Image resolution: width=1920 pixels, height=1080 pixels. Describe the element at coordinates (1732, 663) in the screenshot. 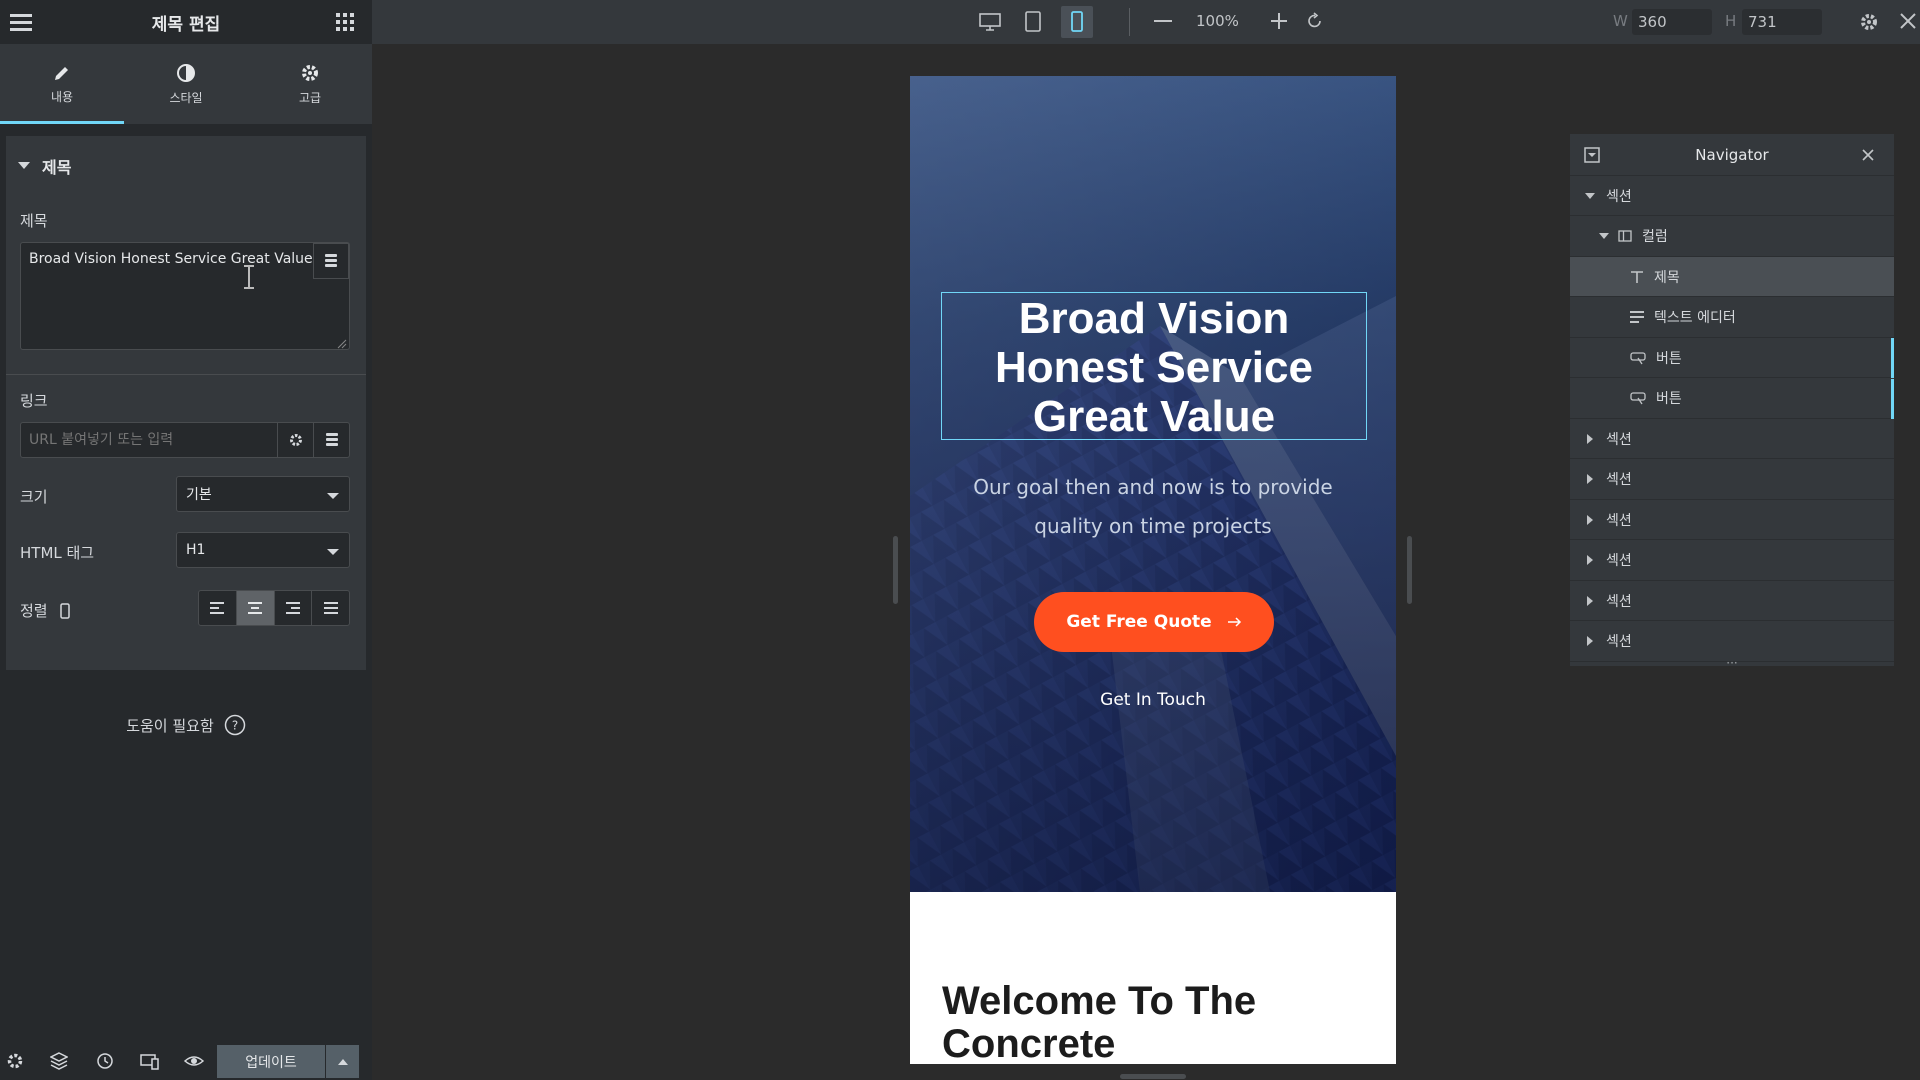

I see `navigator-resize-handle: ···` at that location.